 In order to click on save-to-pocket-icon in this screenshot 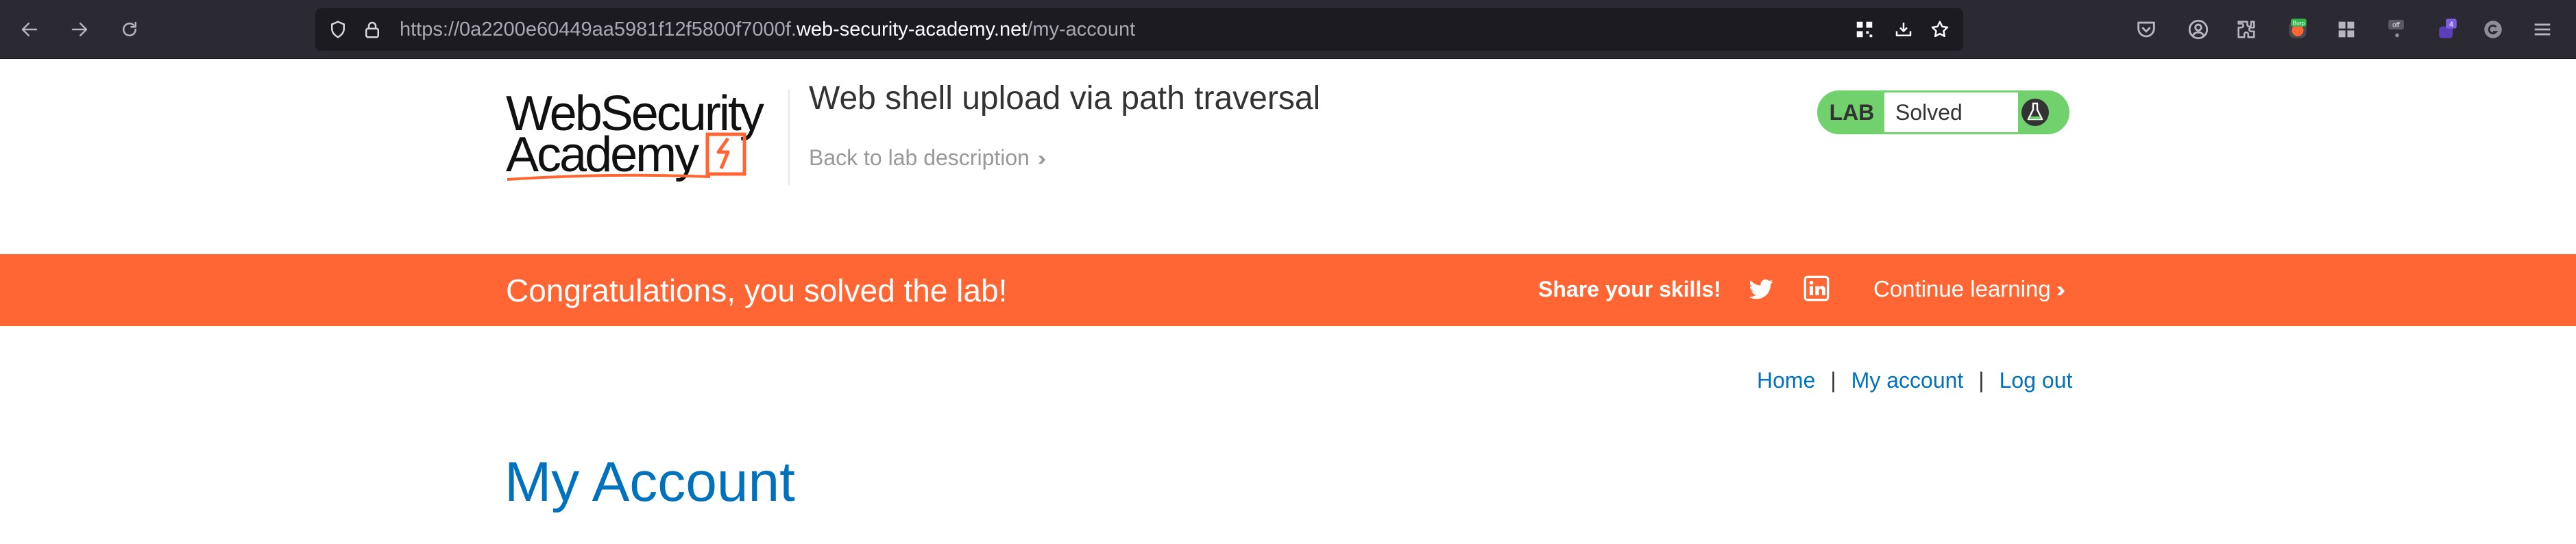, I will do `click(1903, 29)`.